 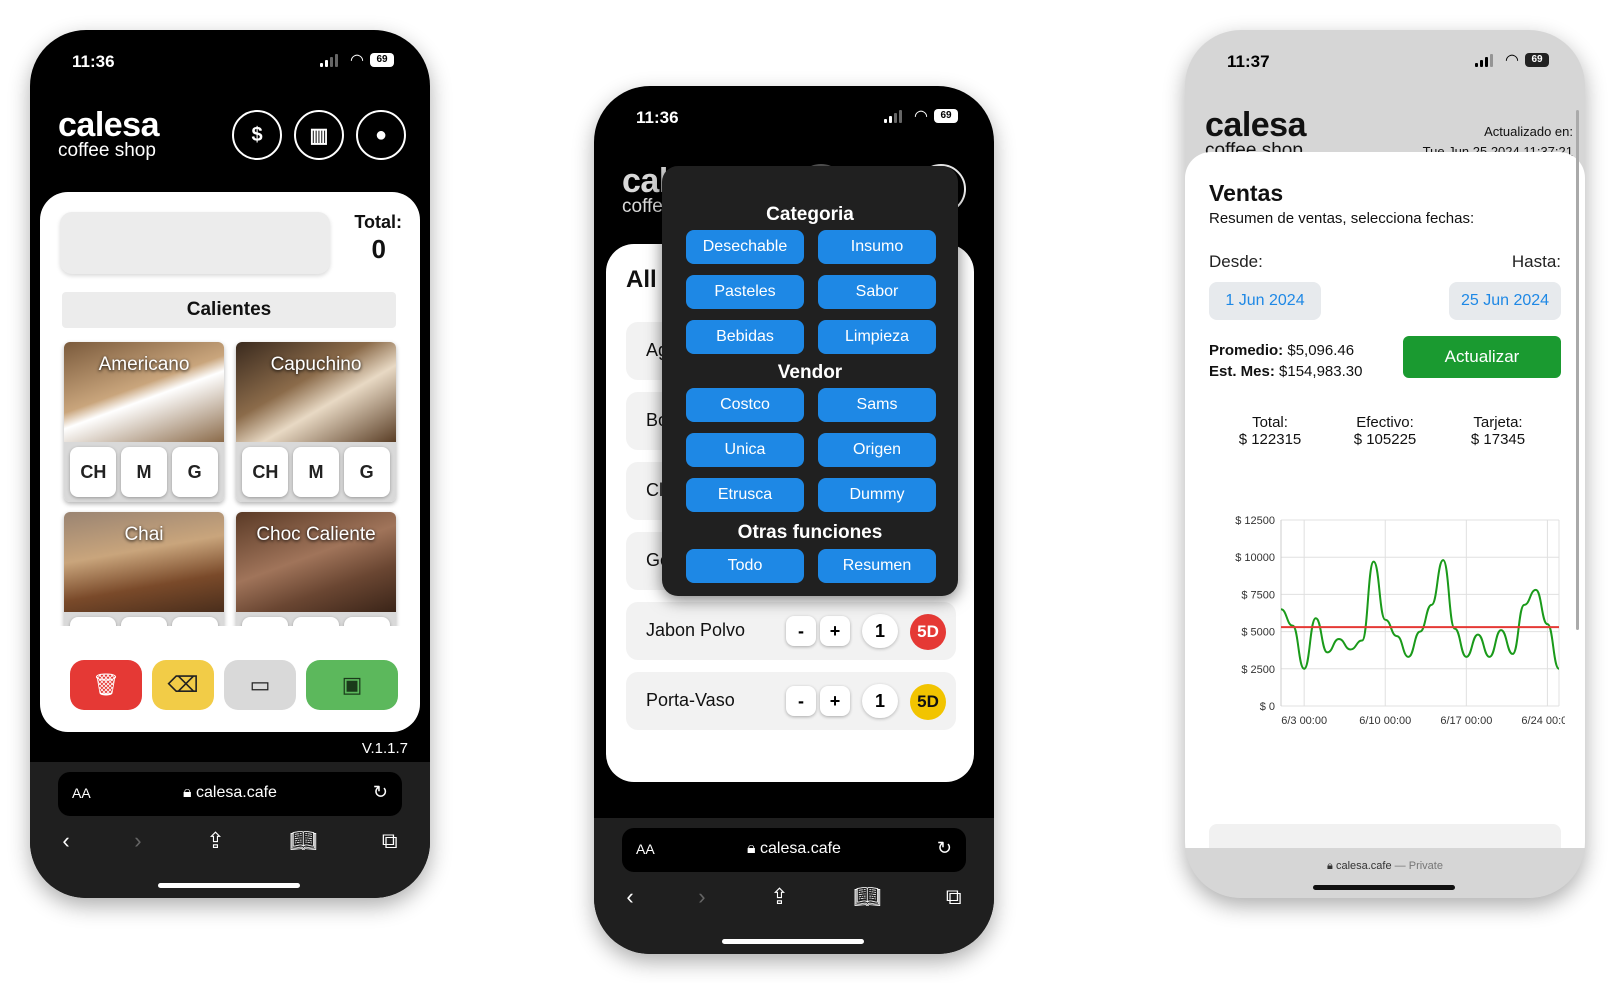 I want to click on card-payment-button: ▭, so click(x=260, y=685).